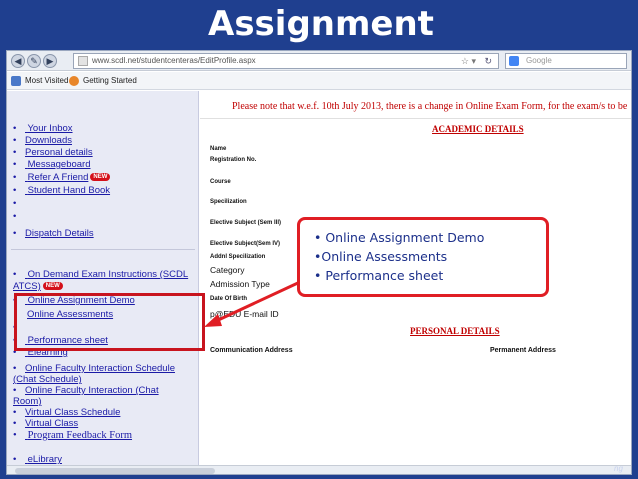 The height and width of the screenshot is (479, 638). What do you see at coordinates (319, 469) in the screenshot?
I see `horizontal-scrollbar` at bounding box center [319, 469].